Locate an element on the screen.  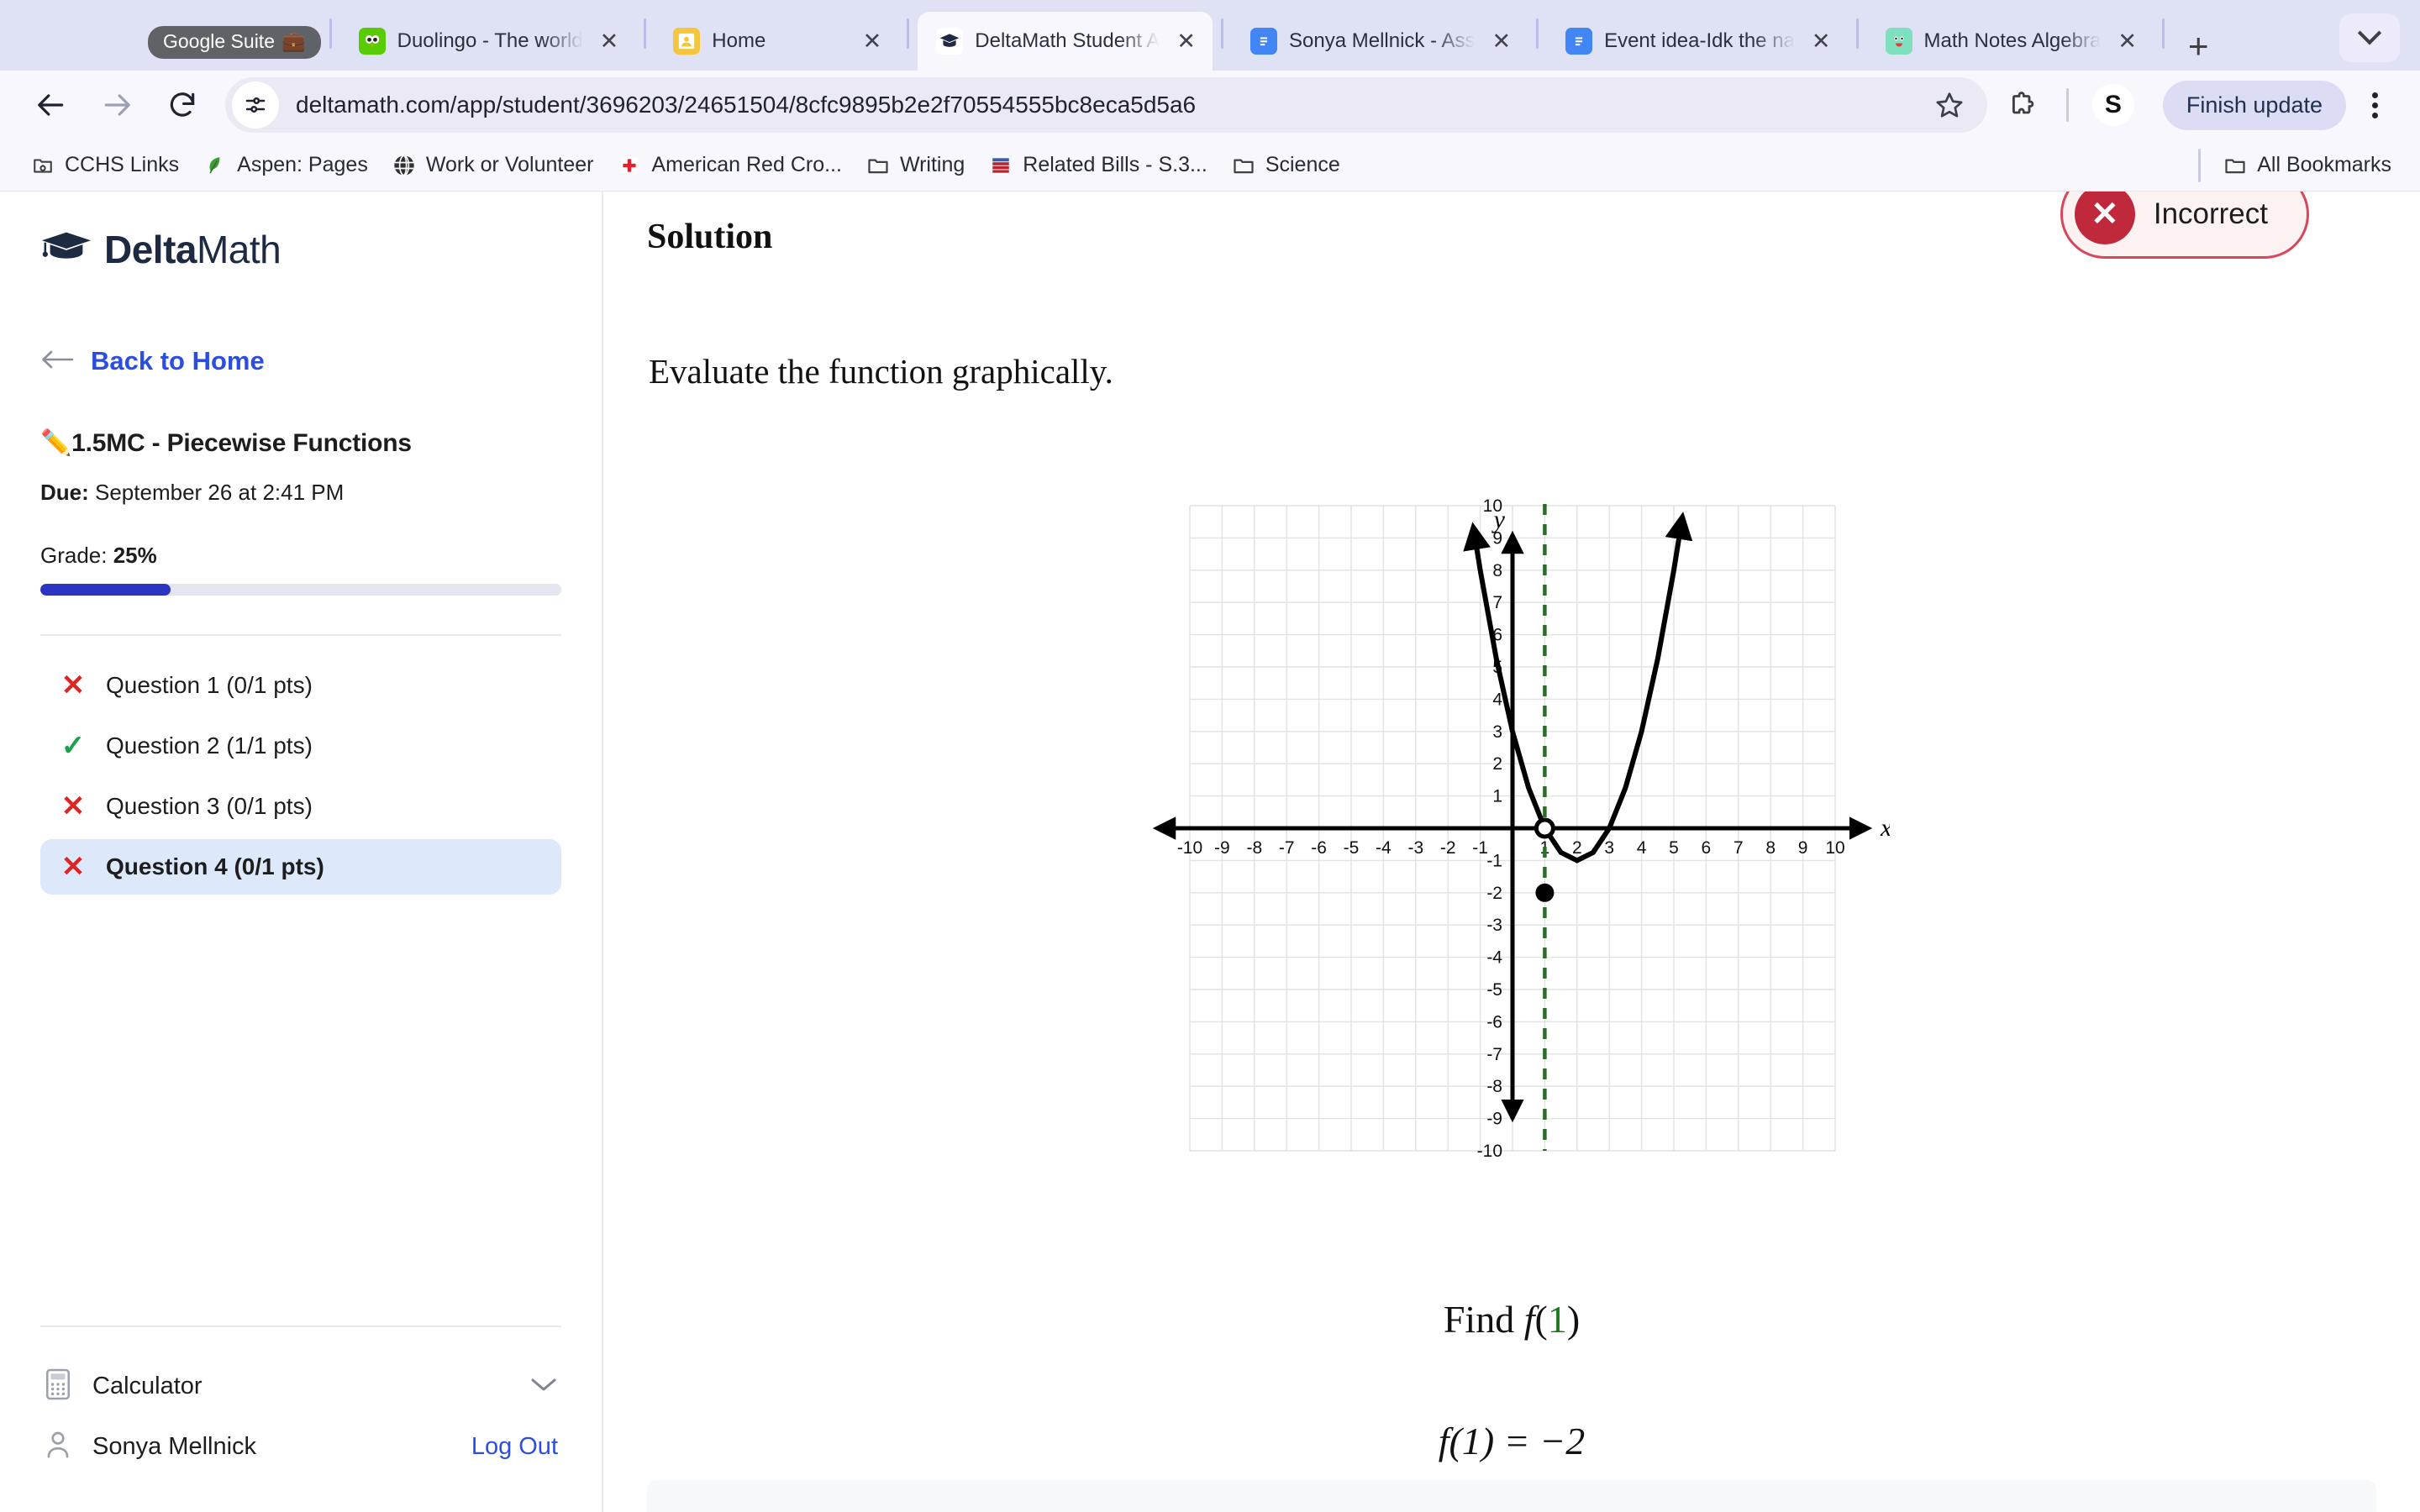
svg-text: -6 is located at coordinates (1319, 848).